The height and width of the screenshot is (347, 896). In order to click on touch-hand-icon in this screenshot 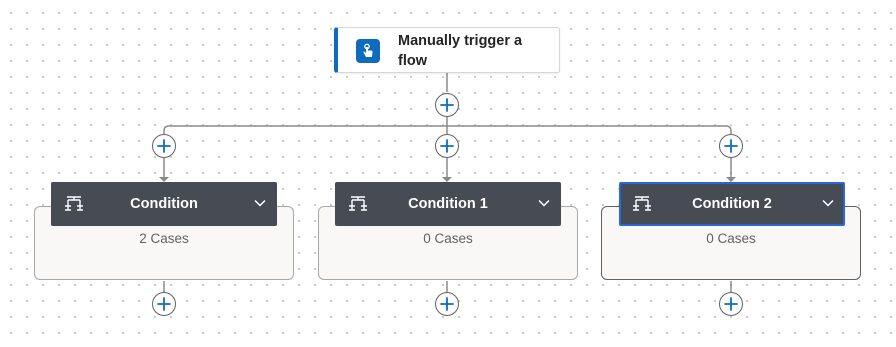, I will do `click(368, 51)`.